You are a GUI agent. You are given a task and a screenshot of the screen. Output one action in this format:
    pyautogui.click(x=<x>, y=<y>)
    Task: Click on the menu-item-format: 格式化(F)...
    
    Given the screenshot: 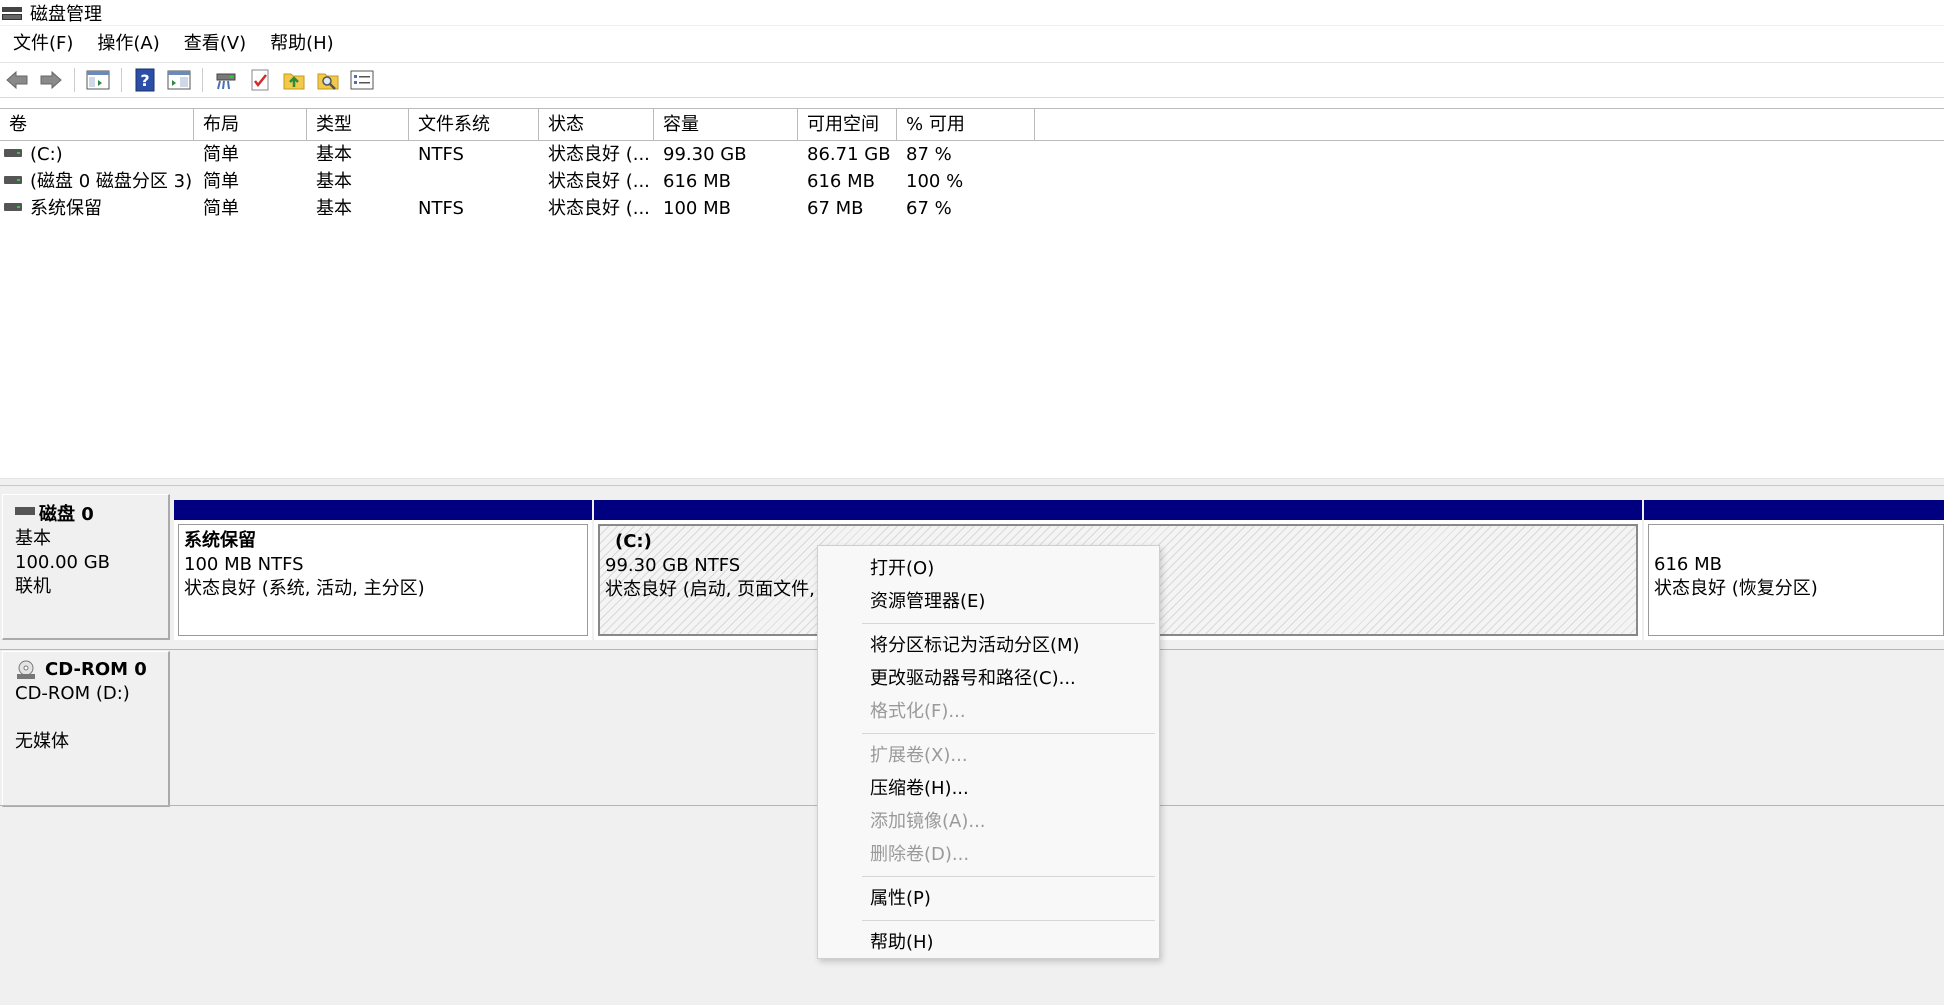 What is the action you would take?
    pyautogui.click(x=918, y=711)
    